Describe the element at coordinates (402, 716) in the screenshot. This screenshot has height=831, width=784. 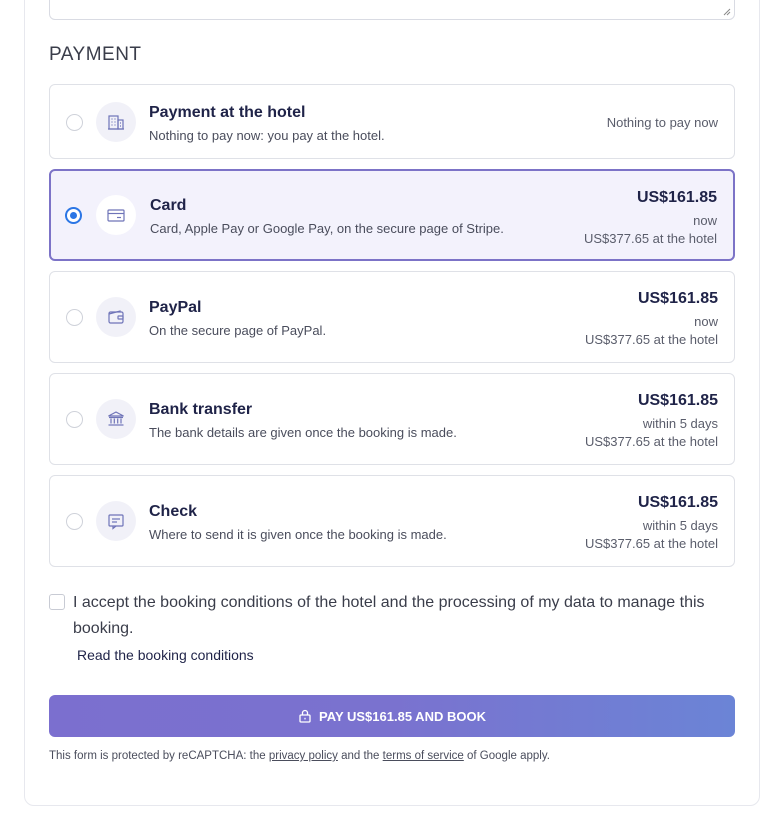
I see `pay-button-label: PAY US$161.85 AND BOOK` at that location.